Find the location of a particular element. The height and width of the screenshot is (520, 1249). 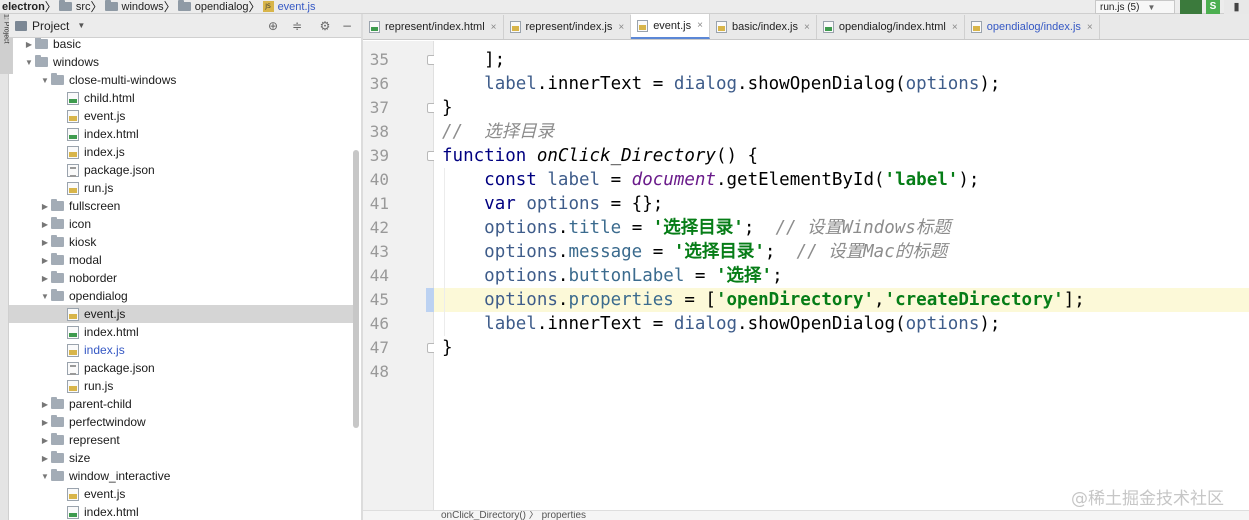

breadcrumb-item: JS event.js is located at coordinates (288, 7).